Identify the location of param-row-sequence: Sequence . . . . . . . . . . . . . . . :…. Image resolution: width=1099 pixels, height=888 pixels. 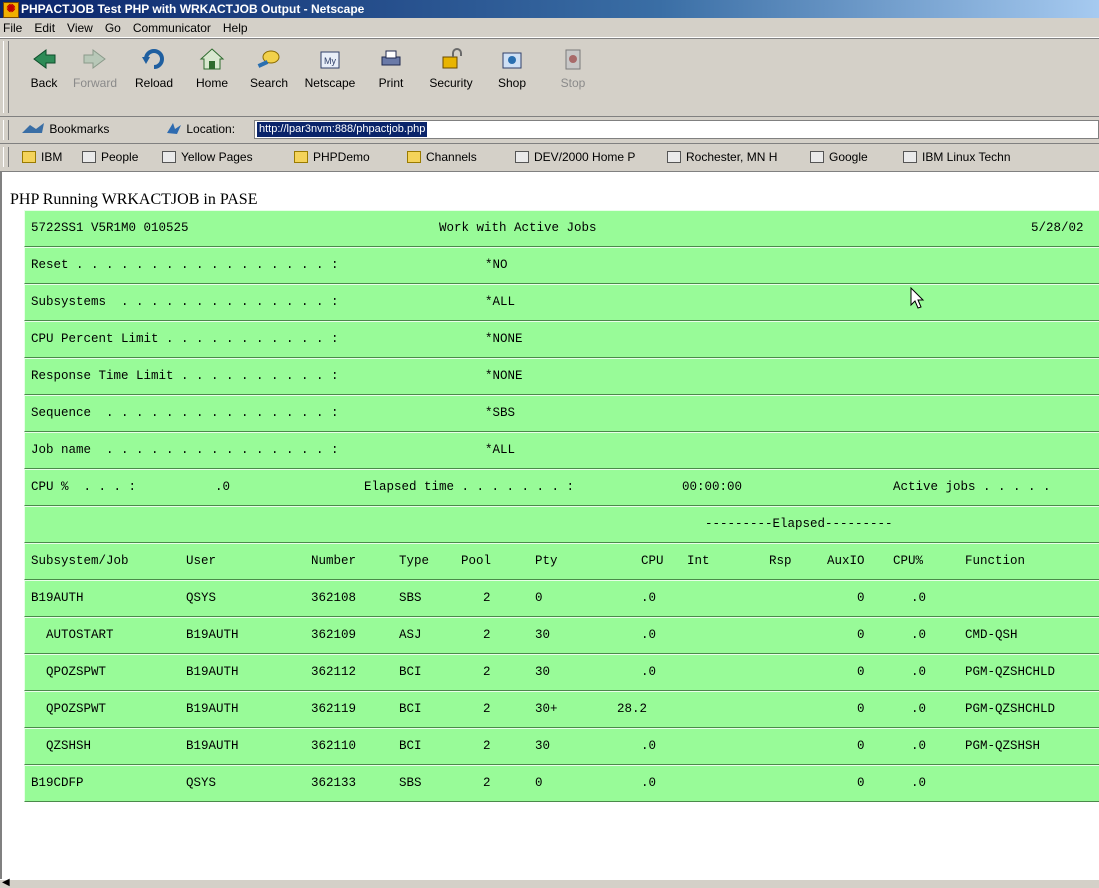
(561, 413).